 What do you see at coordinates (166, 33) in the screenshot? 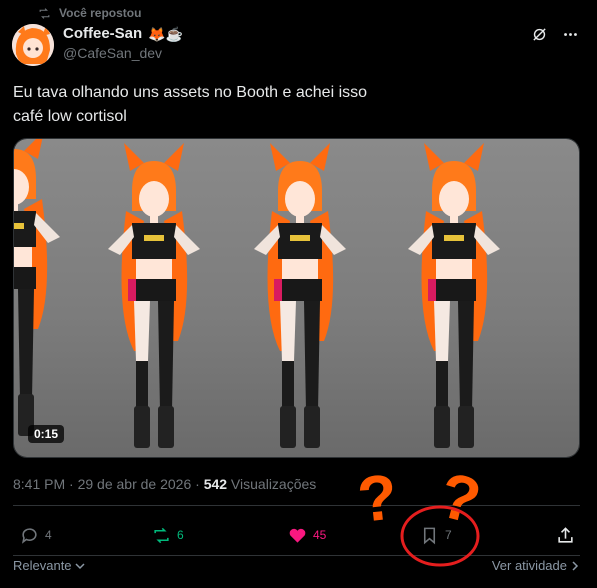
I see `author-emojis: 🦊☕` at bounding box center [166, 33].